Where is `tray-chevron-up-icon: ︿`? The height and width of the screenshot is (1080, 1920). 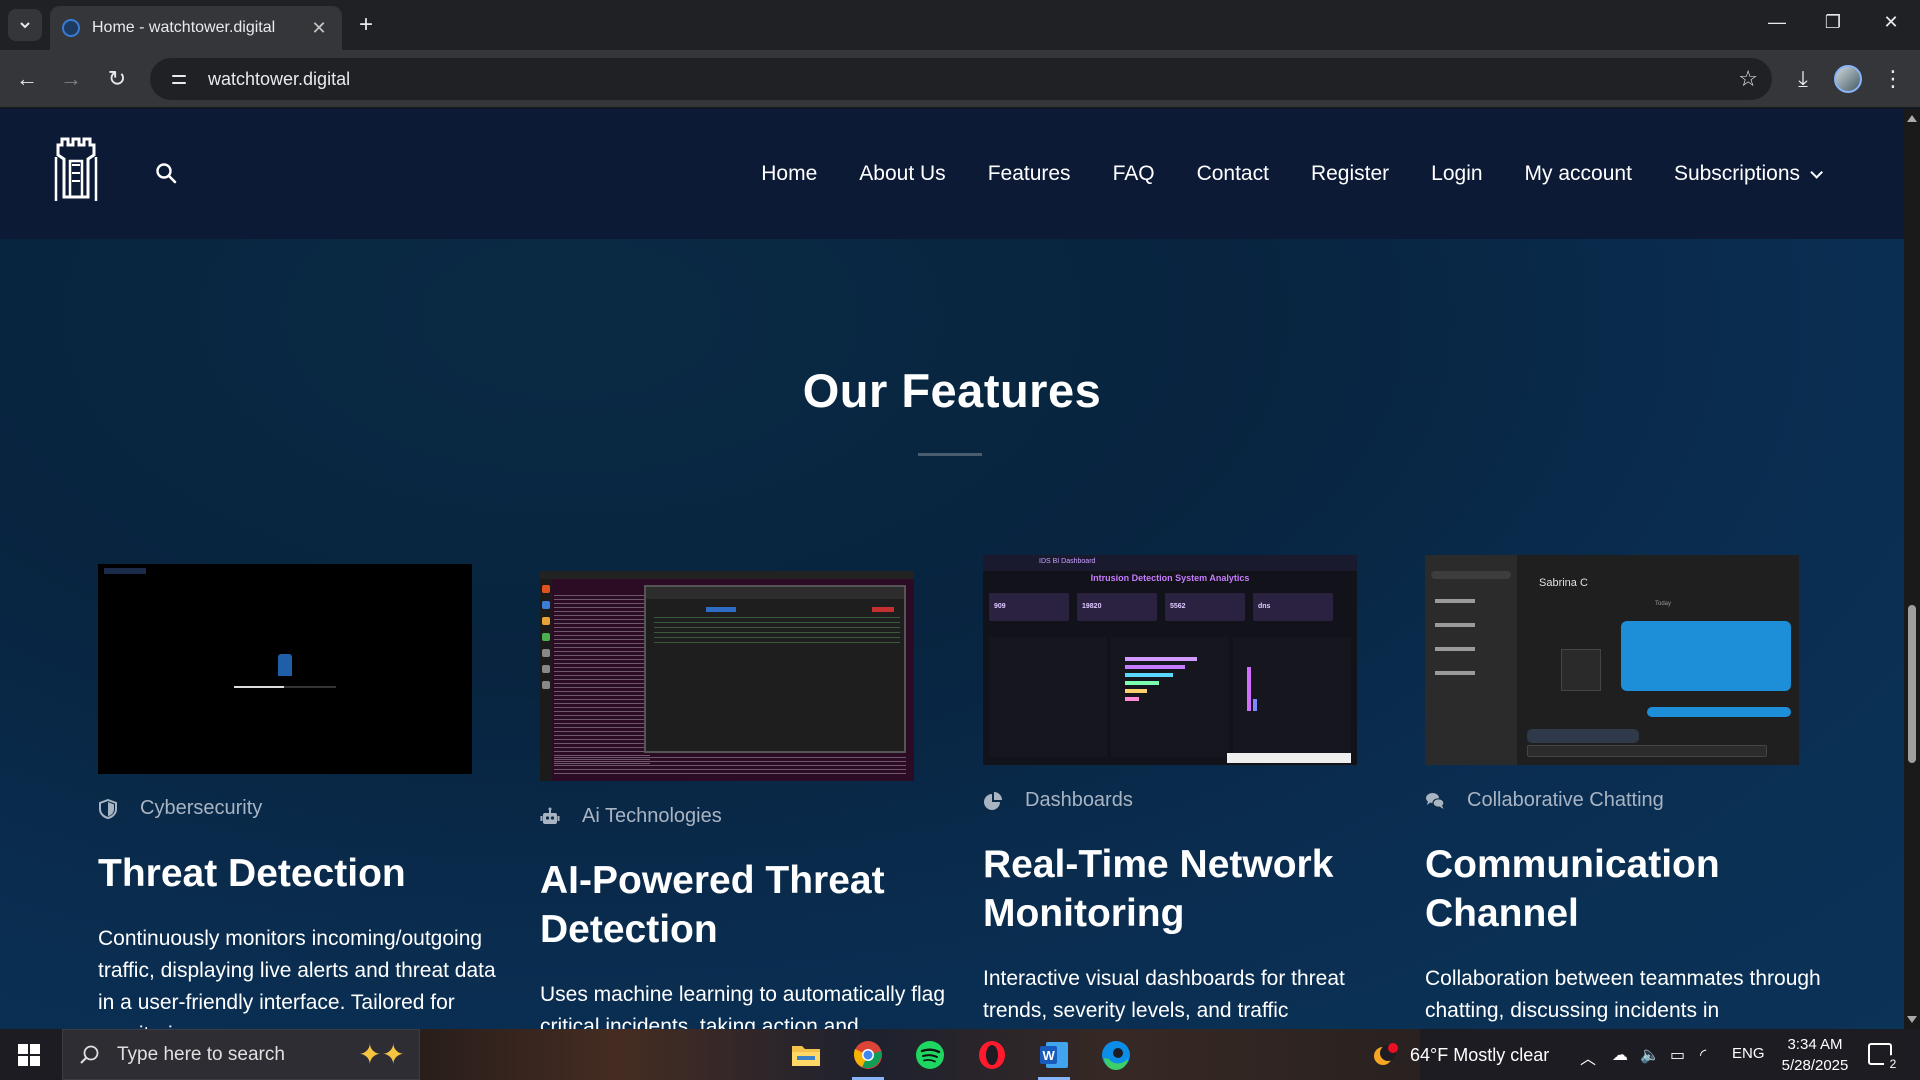 tray-chevron-up-icon: ︿ is located at coordinates (1588, 1057).